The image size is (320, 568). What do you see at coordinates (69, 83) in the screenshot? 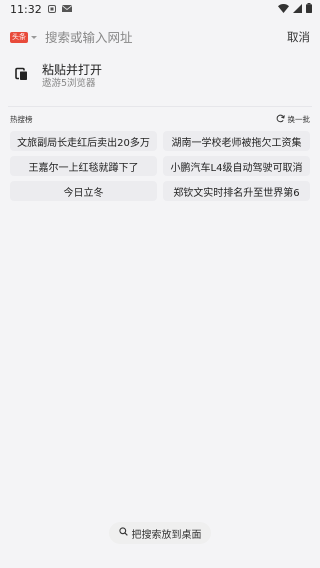
I see `paste-subtitle: 遨游5浏览器` at bounding box center [69, 83].